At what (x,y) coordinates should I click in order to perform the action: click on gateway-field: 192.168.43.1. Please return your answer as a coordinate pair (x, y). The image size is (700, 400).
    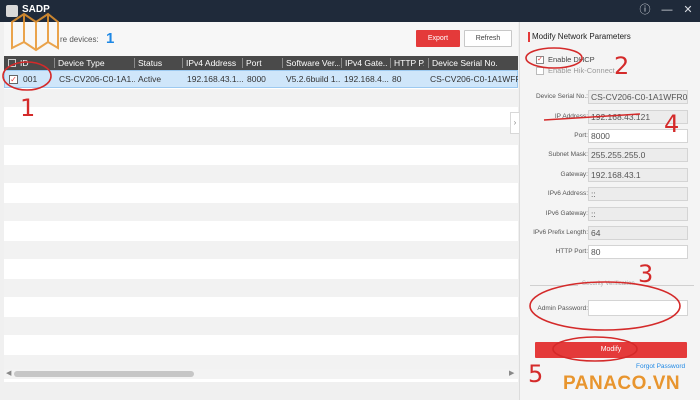
    Looking at the image, I should click on (638, 175).